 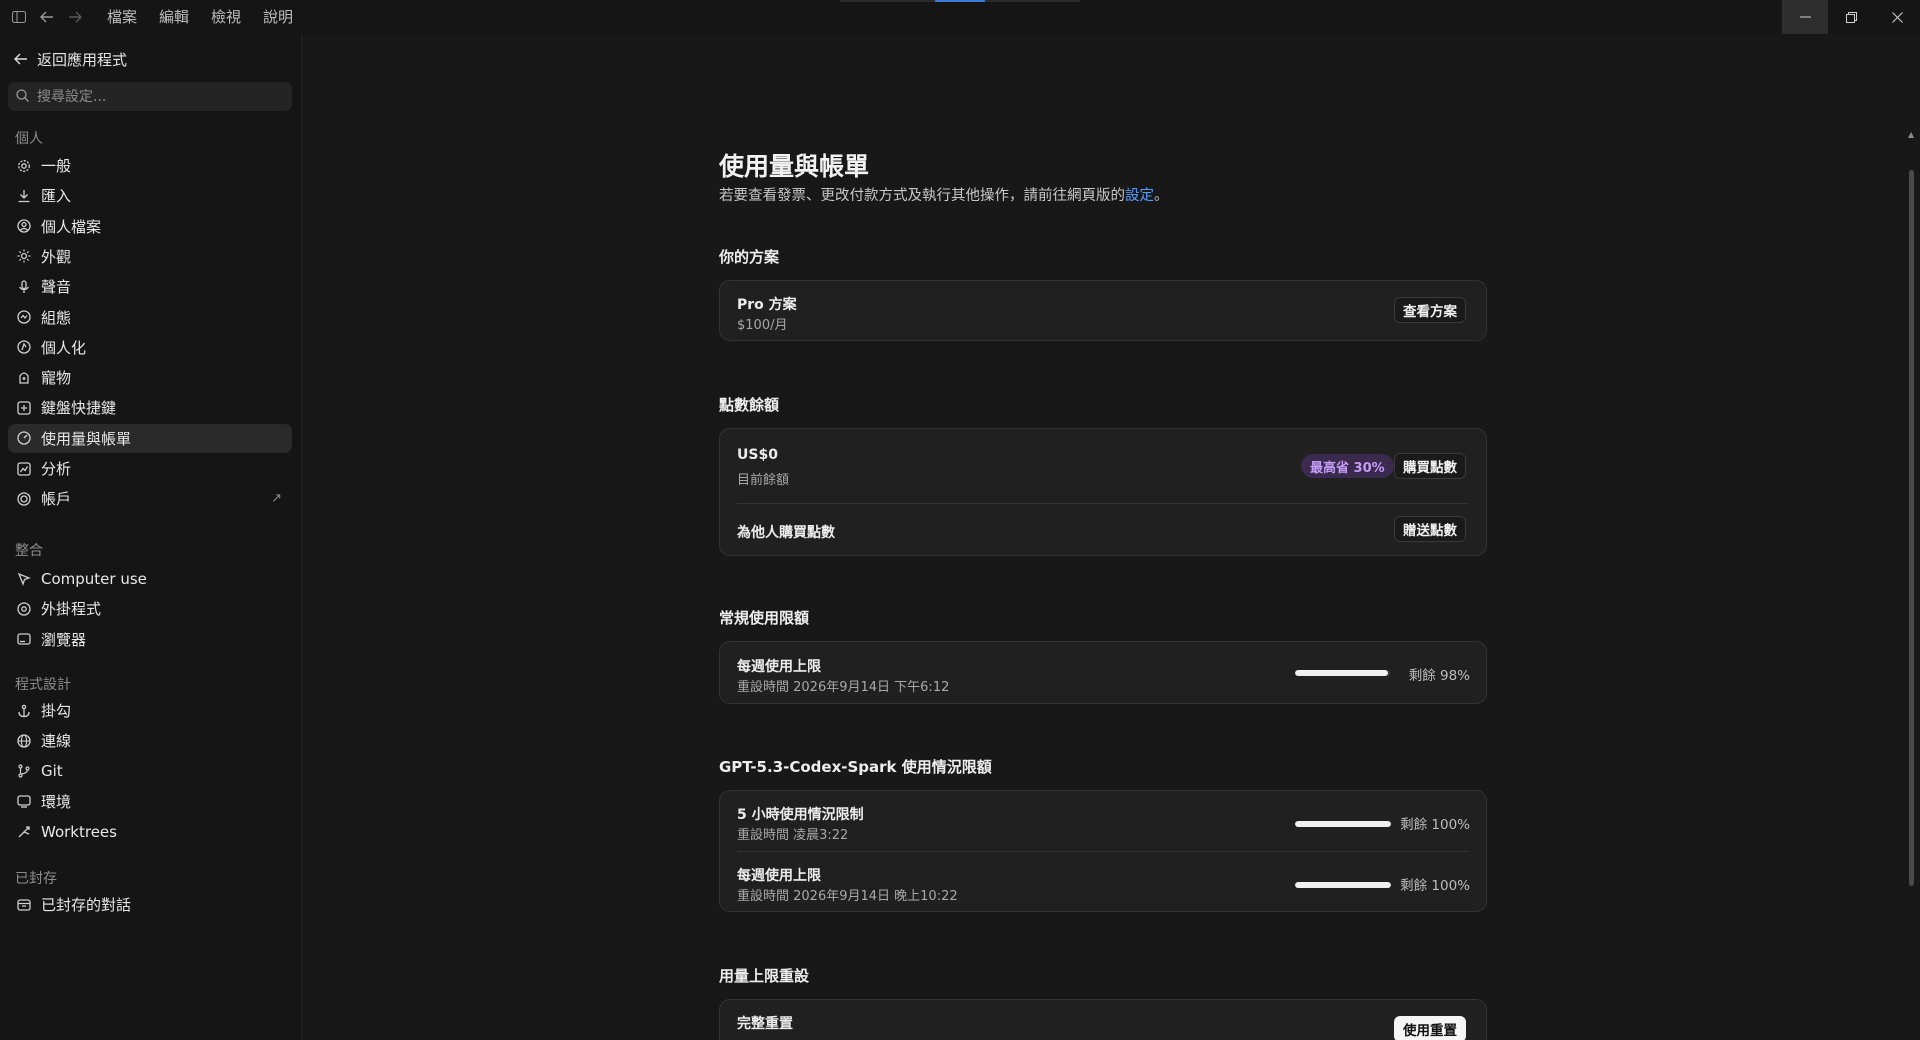 I want to click on sidebar-item-label: 個人檔案, so click(x=71, y=226).